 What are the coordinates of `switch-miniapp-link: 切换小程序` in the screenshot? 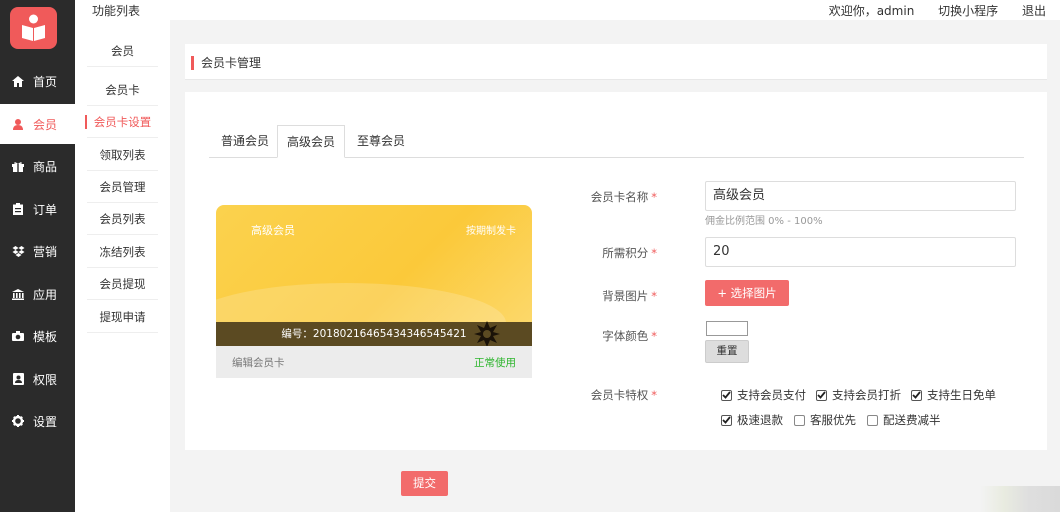 It's located at (968, 11).